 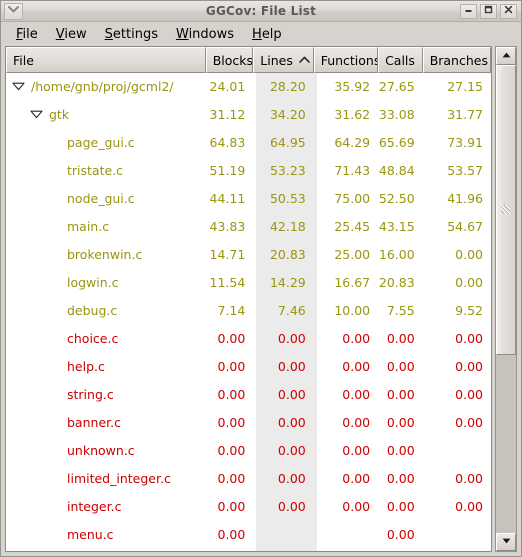 I want to click on scroll-up-button, so click(x=506, y=56).